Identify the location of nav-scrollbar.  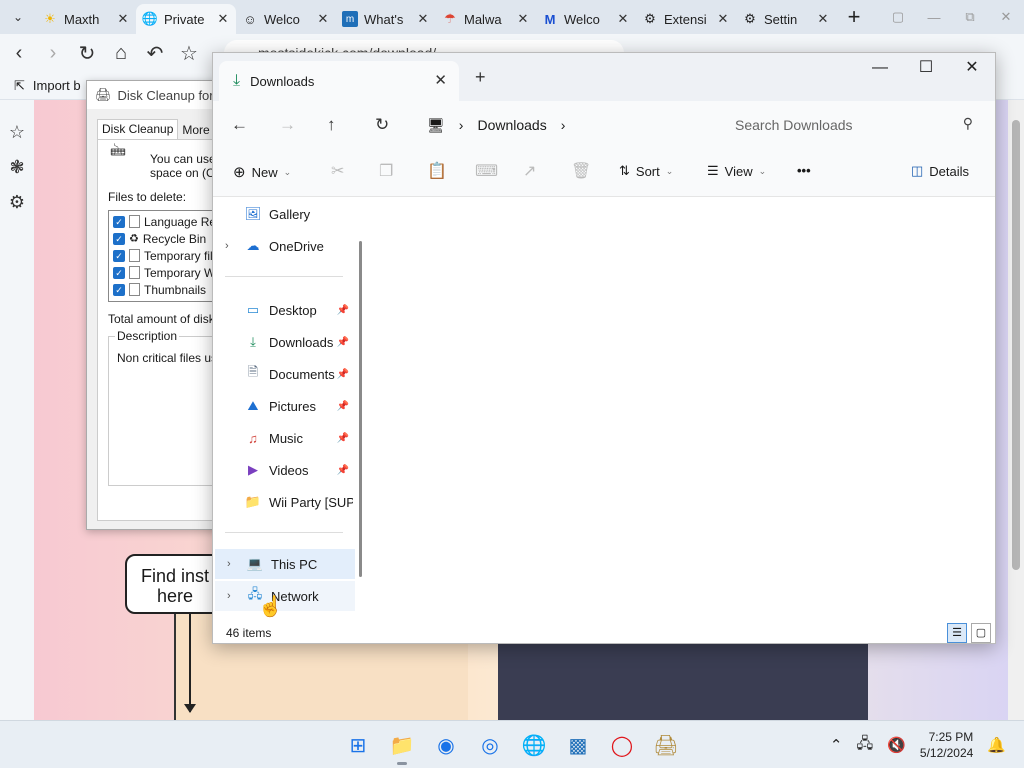
(360, 409).